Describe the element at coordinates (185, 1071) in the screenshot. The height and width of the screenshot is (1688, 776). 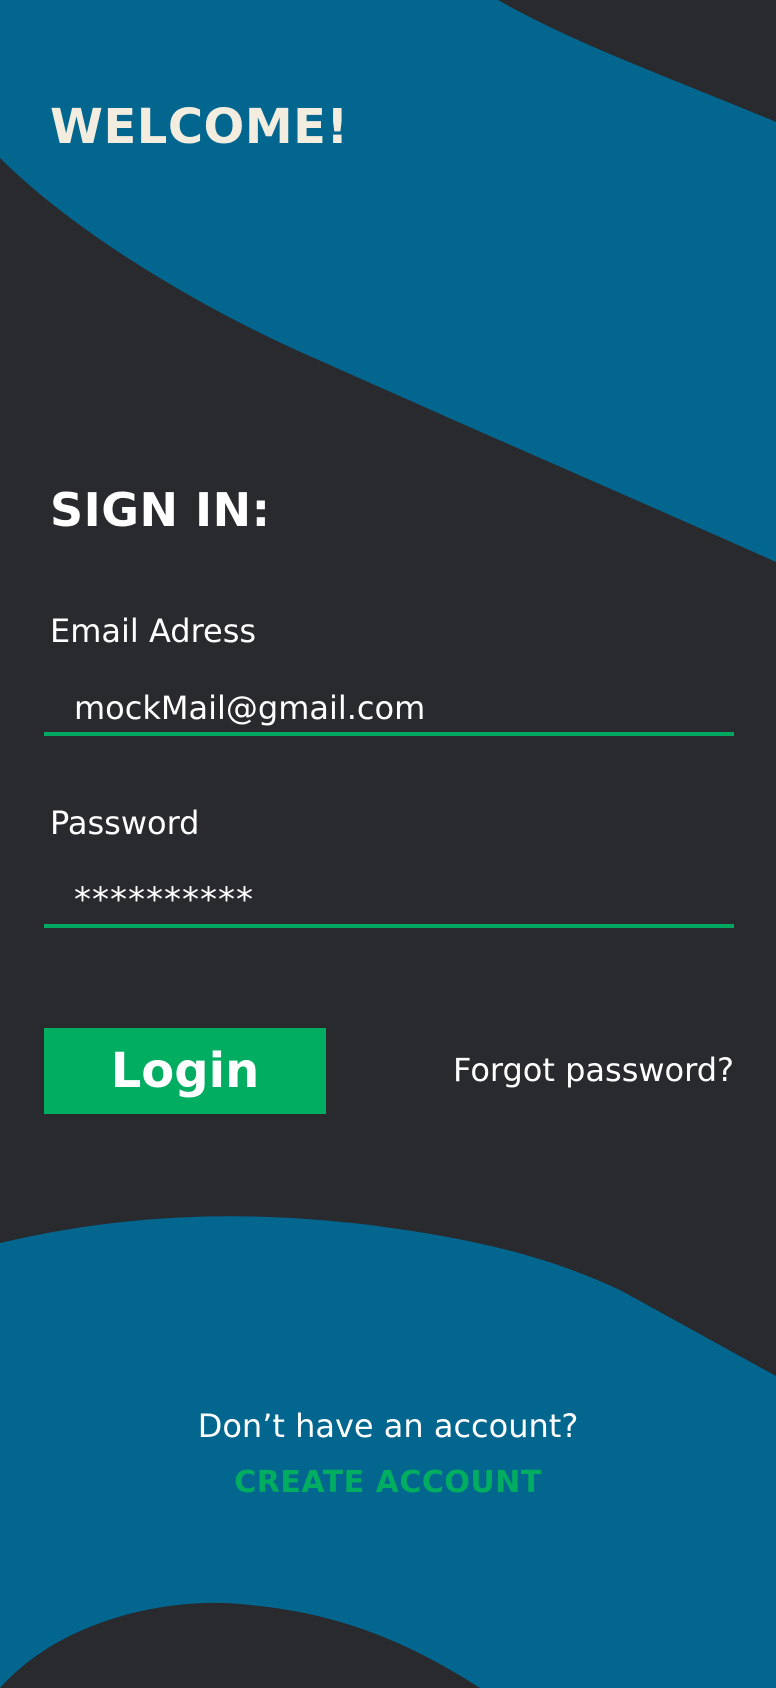
I see `login-button: Login` at that location.